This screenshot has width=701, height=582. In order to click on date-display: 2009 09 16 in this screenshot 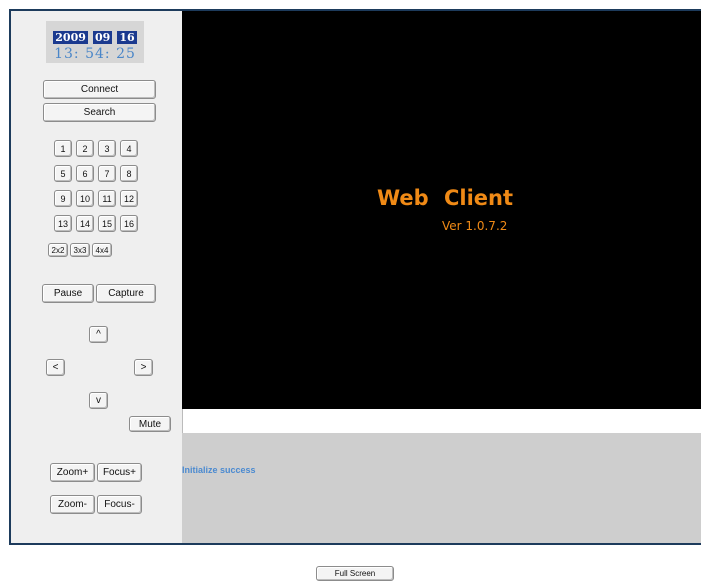, I will do `click(95, 35)`.